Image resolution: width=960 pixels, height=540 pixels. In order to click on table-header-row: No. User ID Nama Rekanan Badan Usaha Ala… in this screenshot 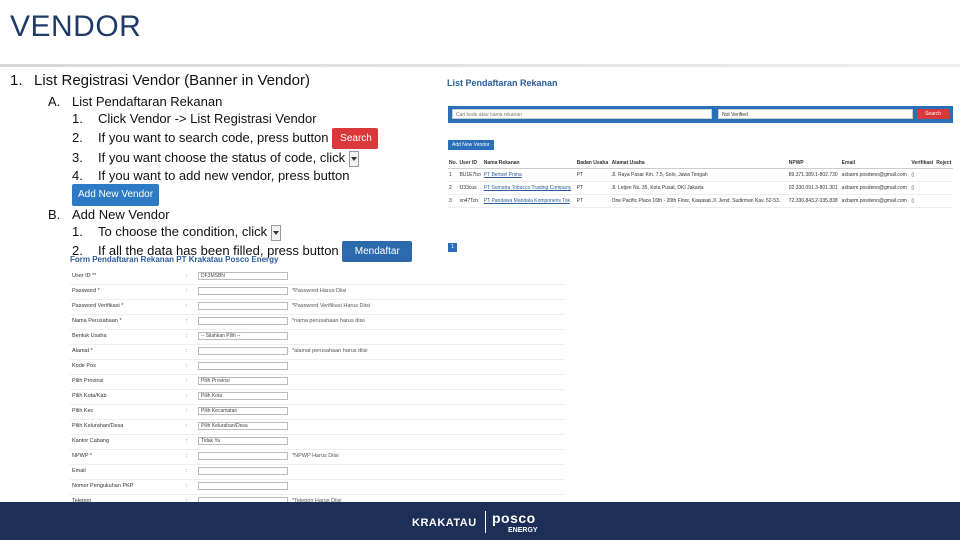, I will do `click(700, 163)`.